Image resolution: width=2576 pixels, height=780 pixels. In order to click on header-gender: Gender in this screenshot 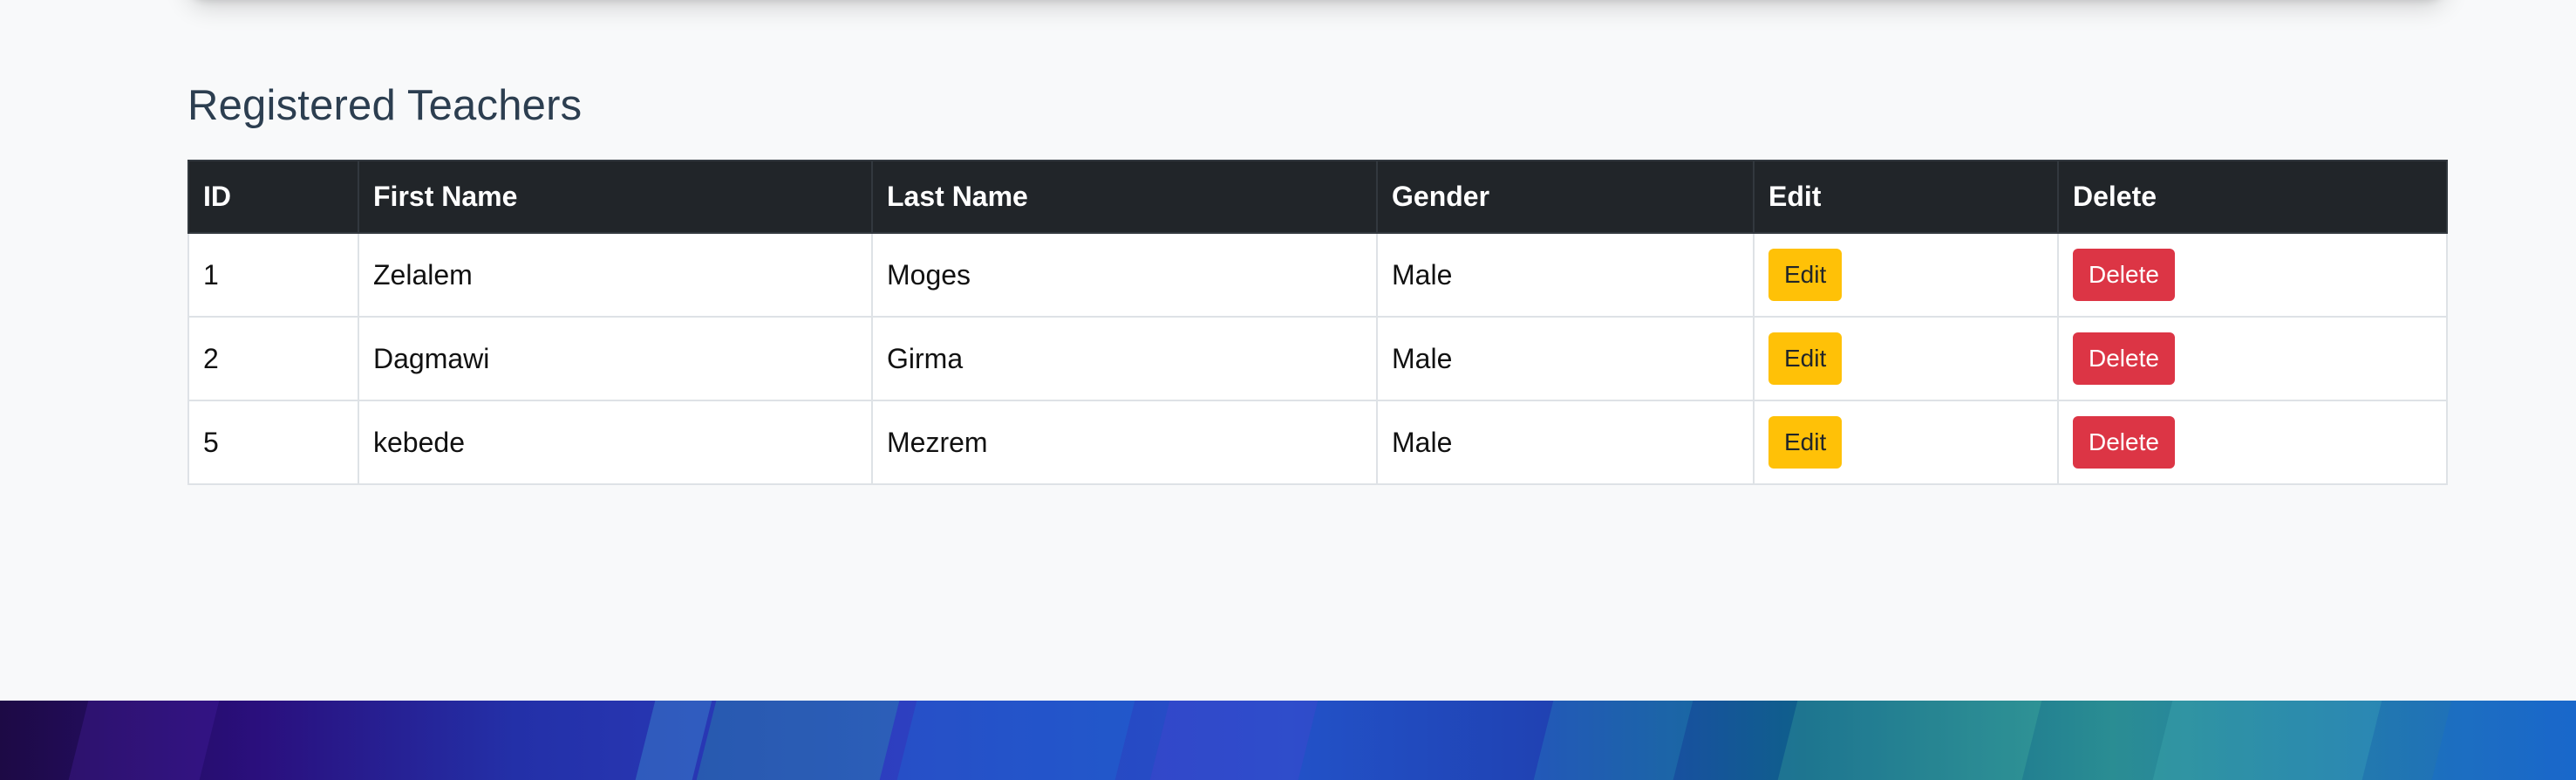, I will do `click(1565, 197)`.